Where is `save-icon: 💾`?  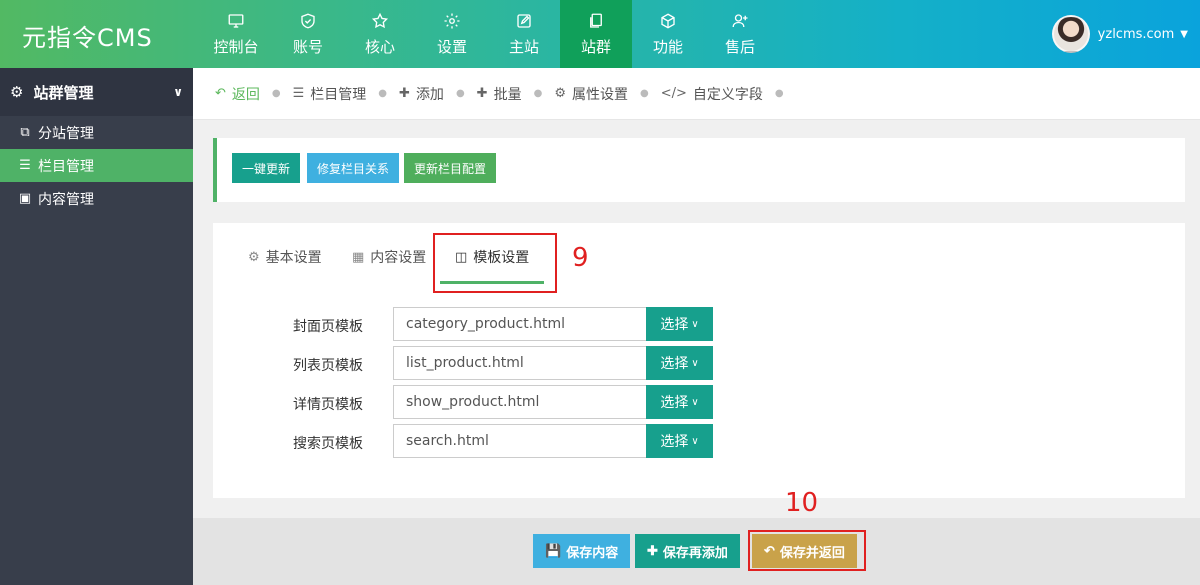
save-icon: 💾 is located at coordinates (553, 550).